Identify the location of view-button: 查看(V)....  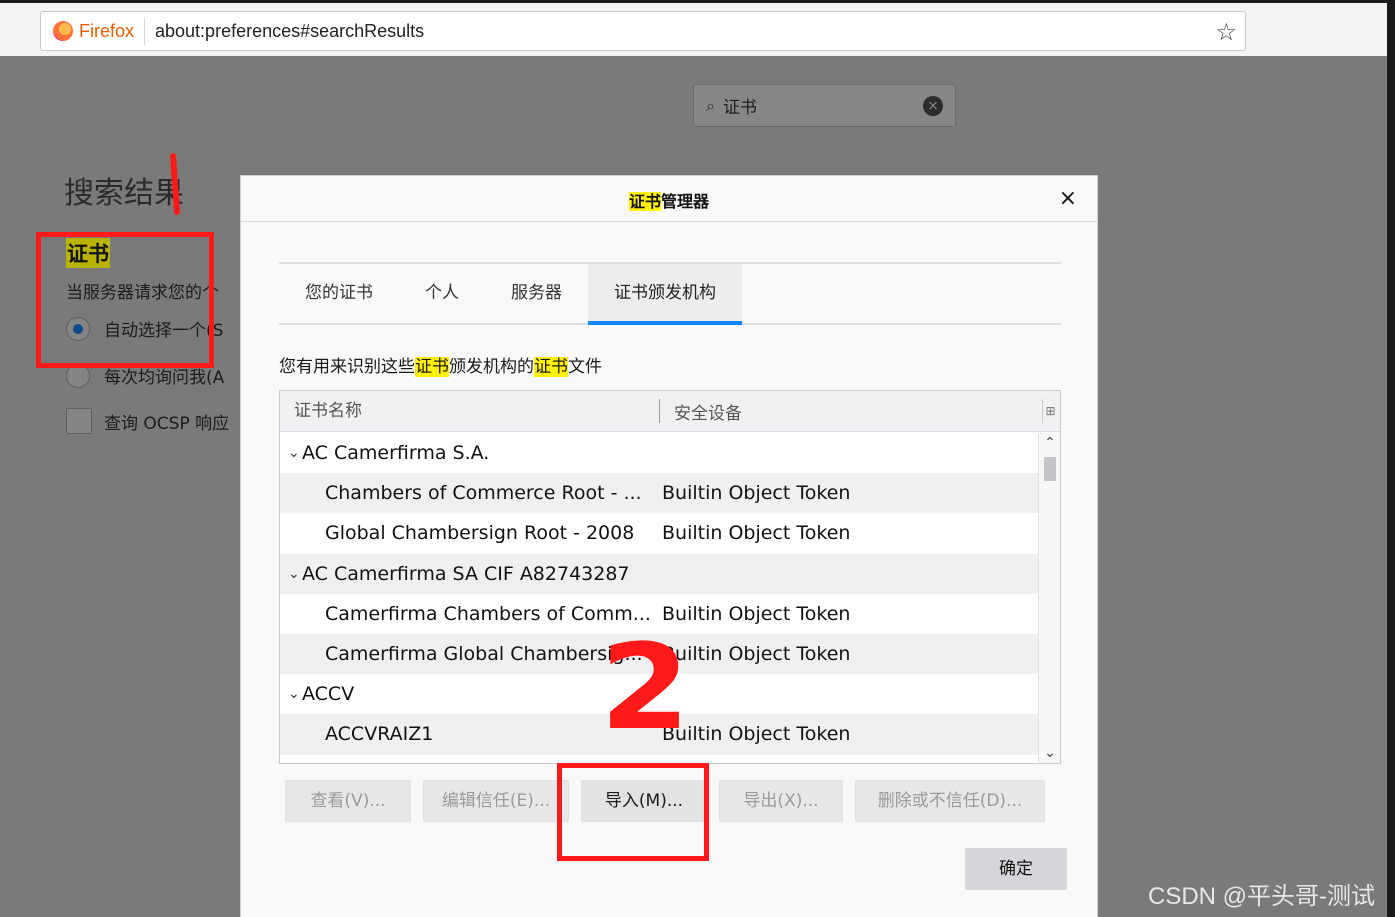
(348, 801).